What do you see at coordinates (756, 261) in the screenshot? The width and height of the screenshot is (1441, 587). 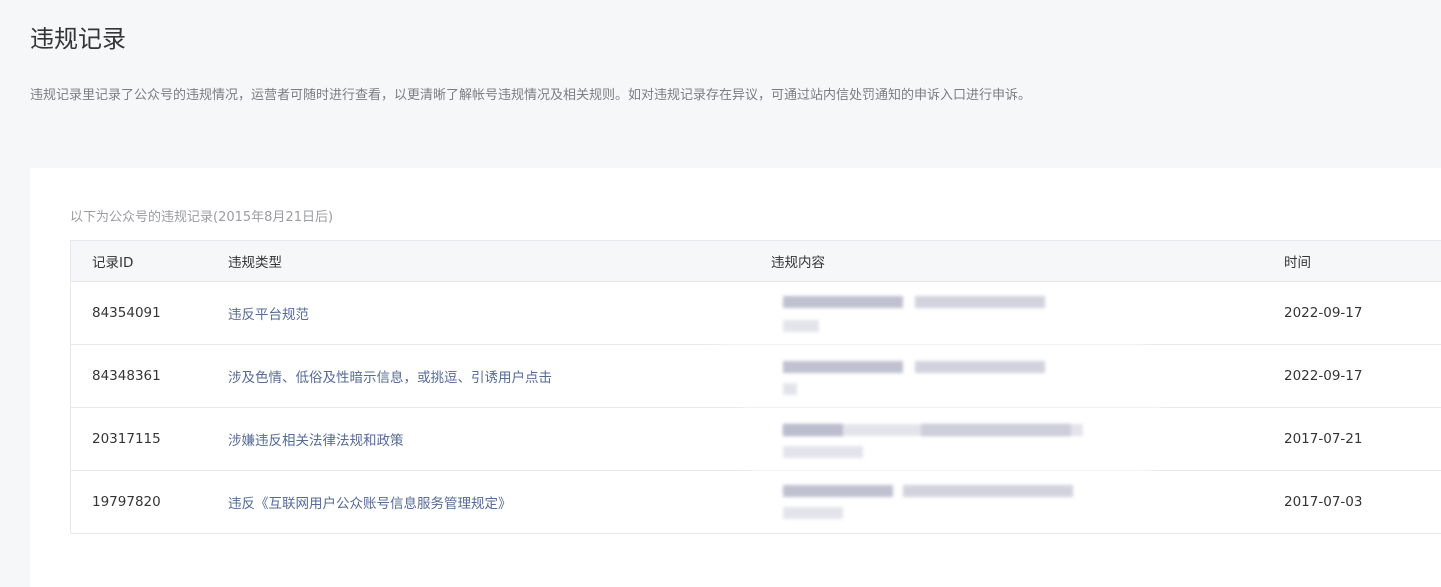 I see `table-header-row: 记录ID 违规类型 违规内容 时间` at bounding box center [756, 261].